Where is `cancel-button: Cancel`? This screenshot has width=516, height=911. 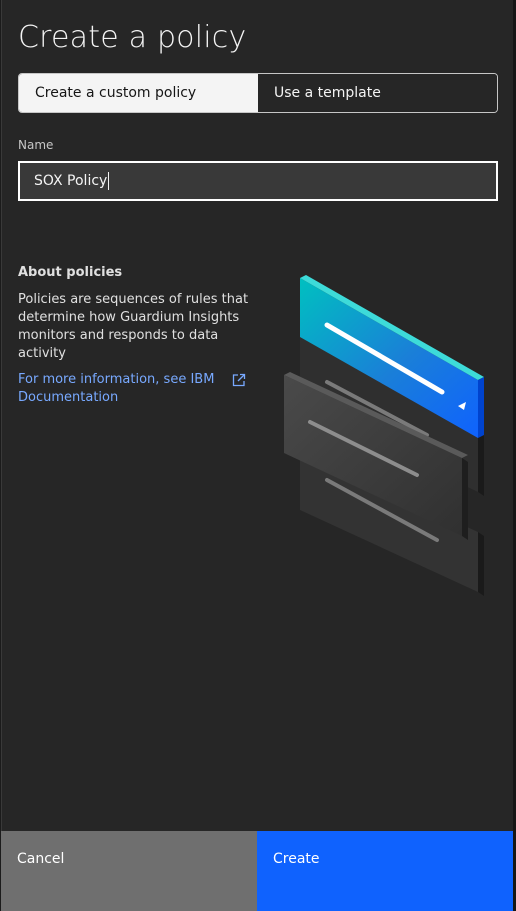
cancel-button: Cancel is located at coordinates (129, 871).